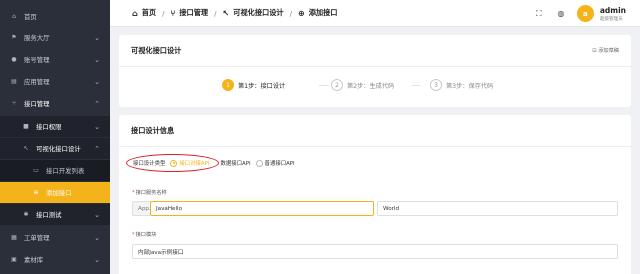  I want to click on user-role: 超级管理员, so click(611, 19).